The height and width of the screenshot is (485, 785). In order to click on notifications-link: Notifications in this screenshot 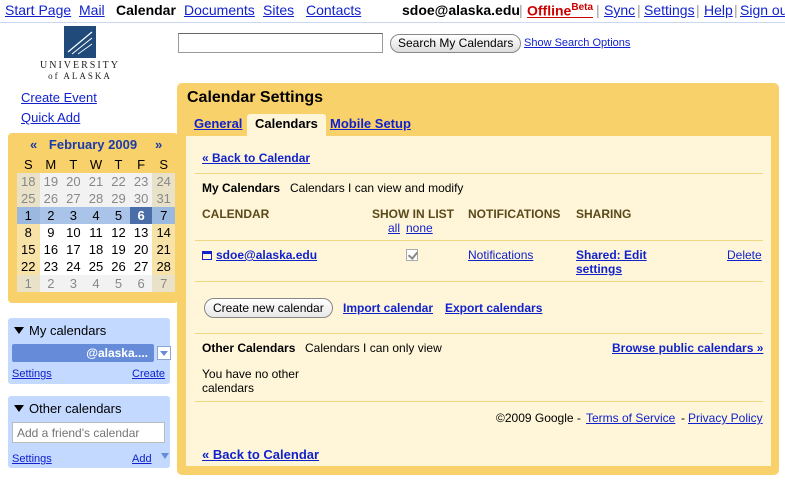, I will do `click(500, 255)`.